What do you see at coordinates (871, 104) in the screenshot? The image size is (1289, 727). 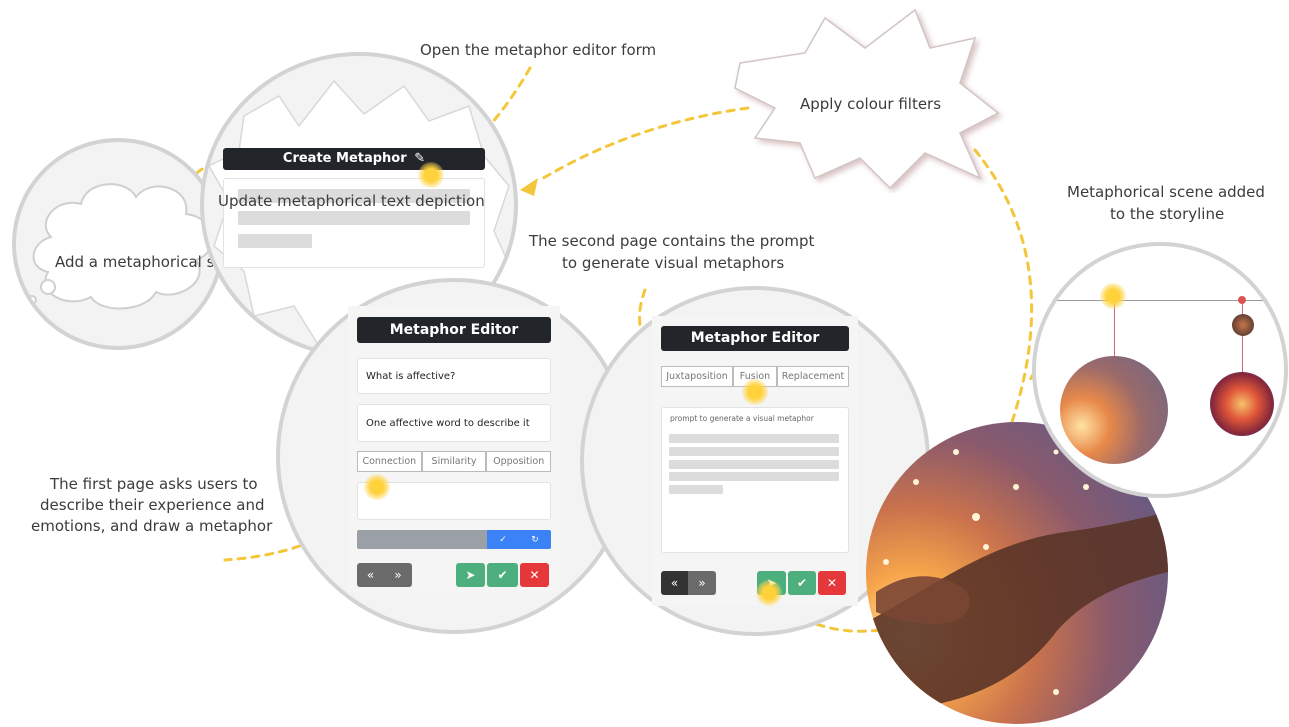 I see `apply-filters-caption: Apply colour filters` at bounding box center [871, 104].